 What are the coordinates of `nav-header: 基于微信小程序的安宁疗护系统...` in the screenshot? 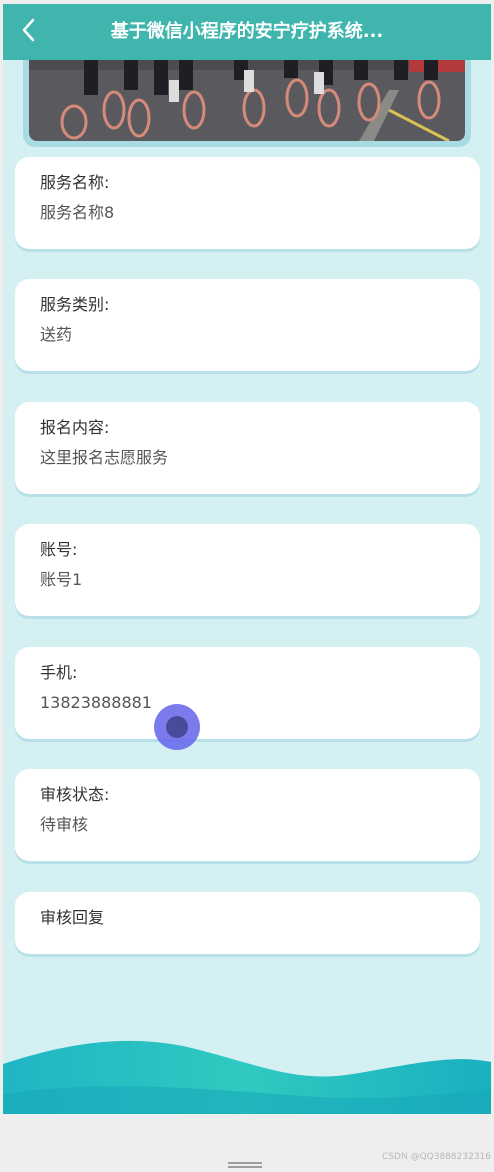 It's located at (247, 32).